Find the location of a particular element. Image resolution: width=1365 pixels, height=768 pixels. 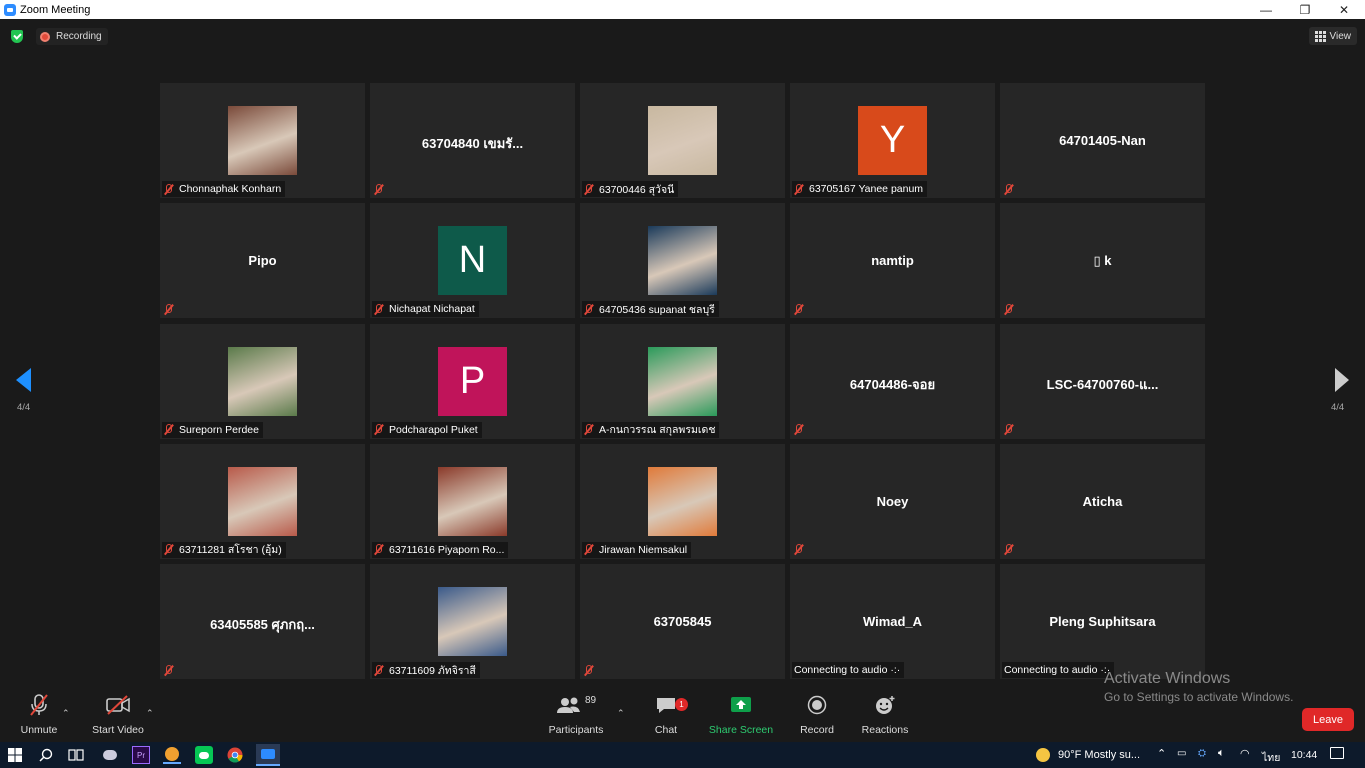

participants-label: Participants is located at coordinates (576, 730).